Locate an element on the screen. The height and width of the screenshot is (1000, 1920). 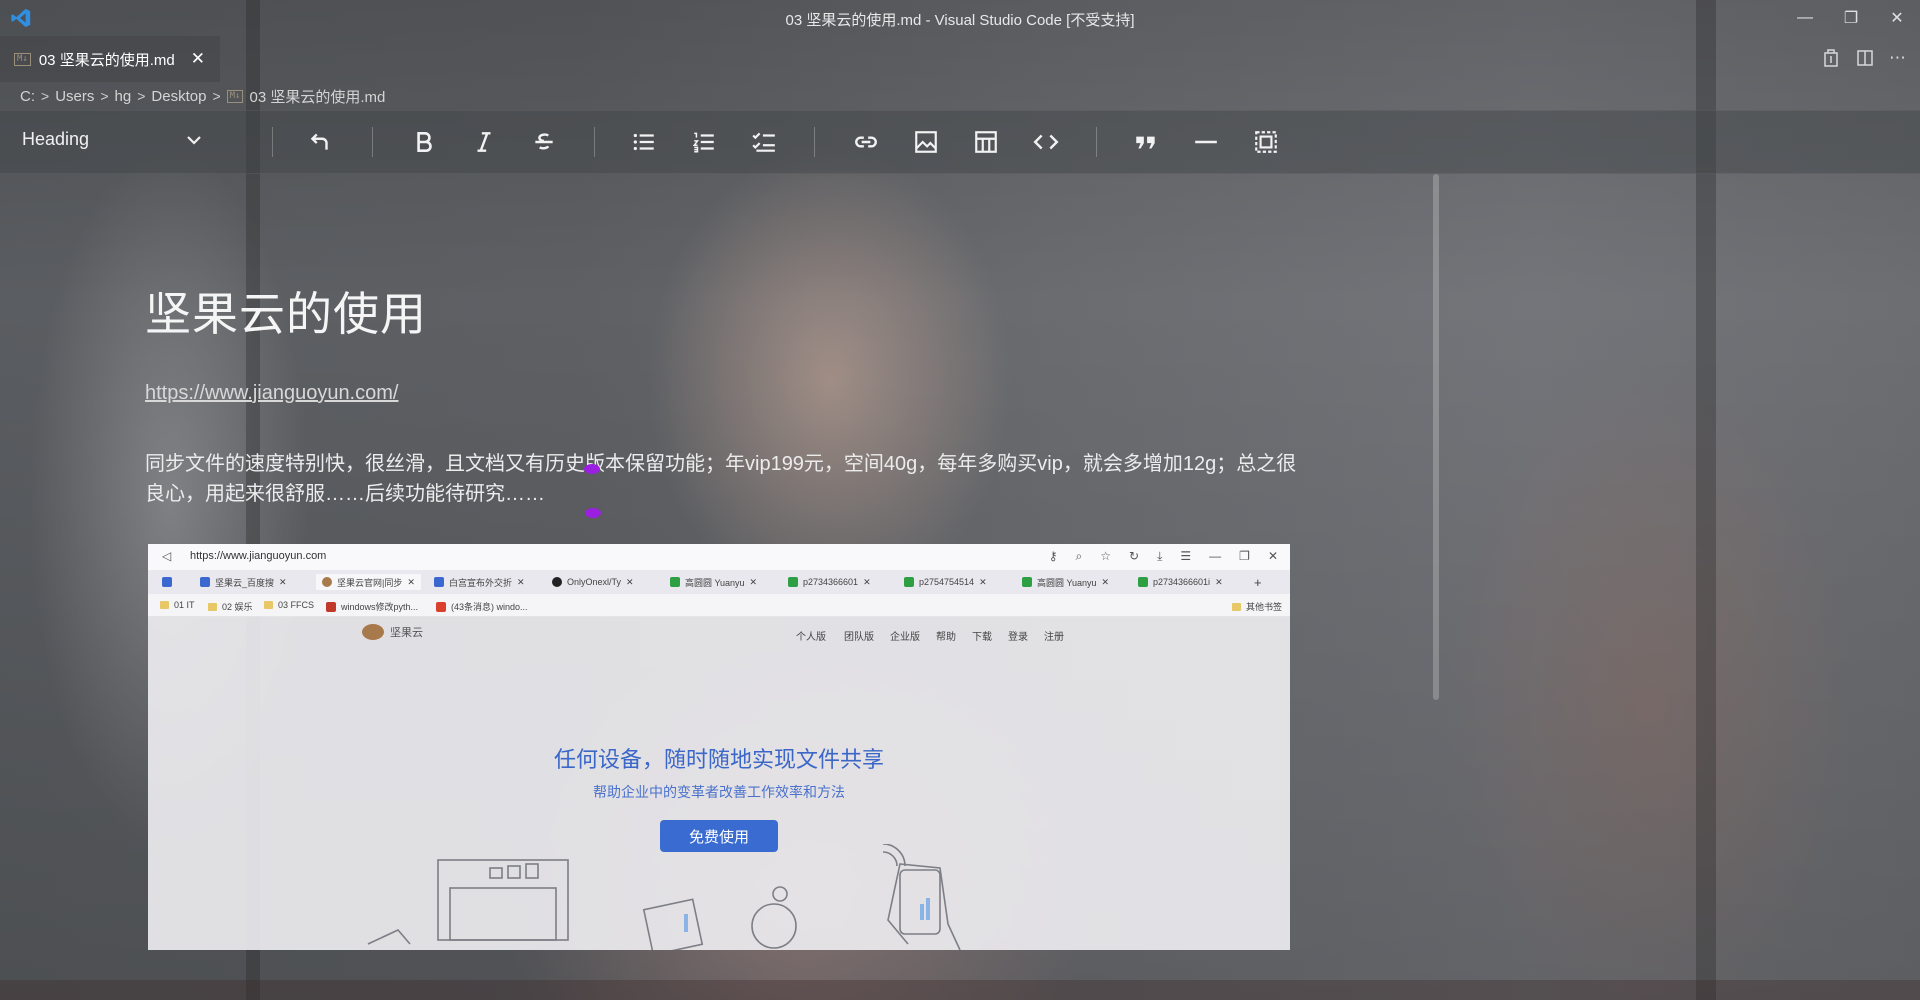
horizontal-rule-button is located at coordinates (1206, 142).